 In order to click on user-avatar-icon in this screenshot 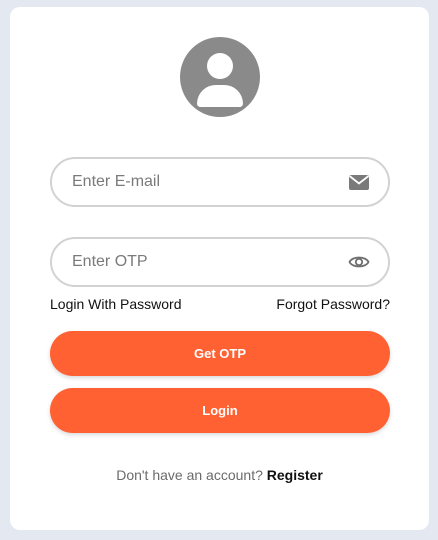, I will do `click(220, 77)`.